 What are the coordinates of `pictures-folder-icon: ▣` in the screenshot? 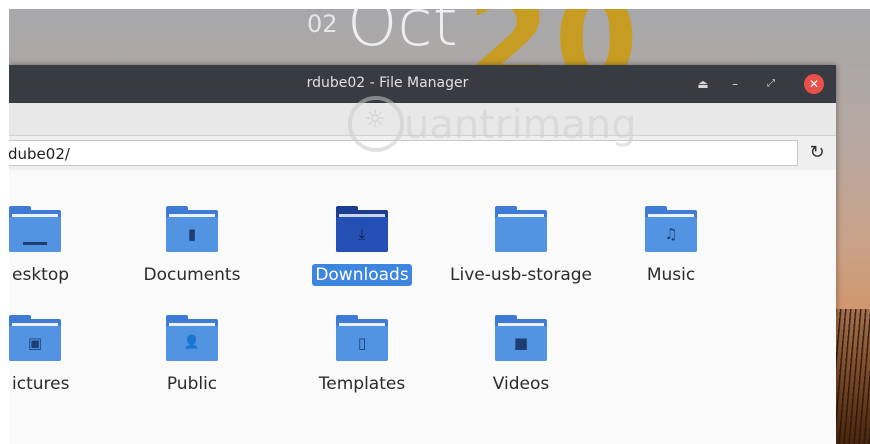 It's located at (35, 338).